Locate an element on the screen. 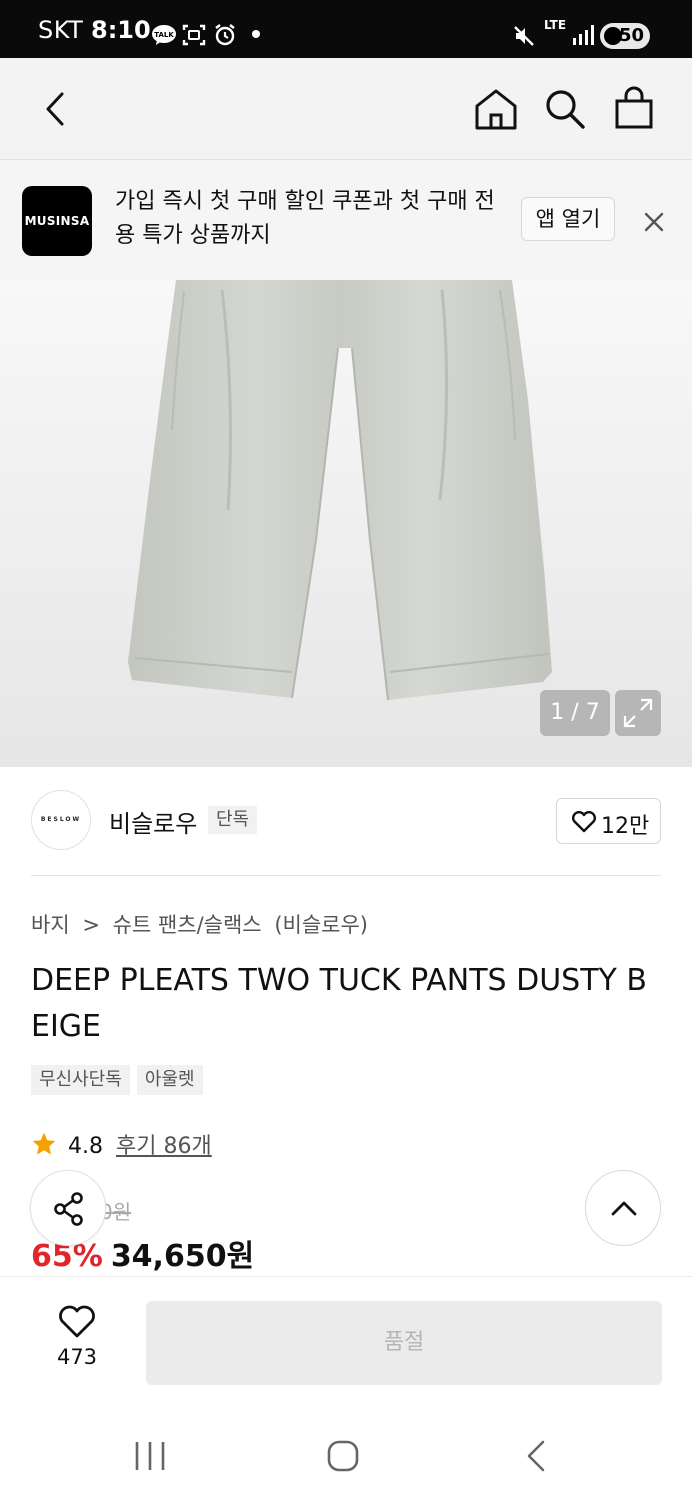  mute-icon is located at coordinates (524, 36).